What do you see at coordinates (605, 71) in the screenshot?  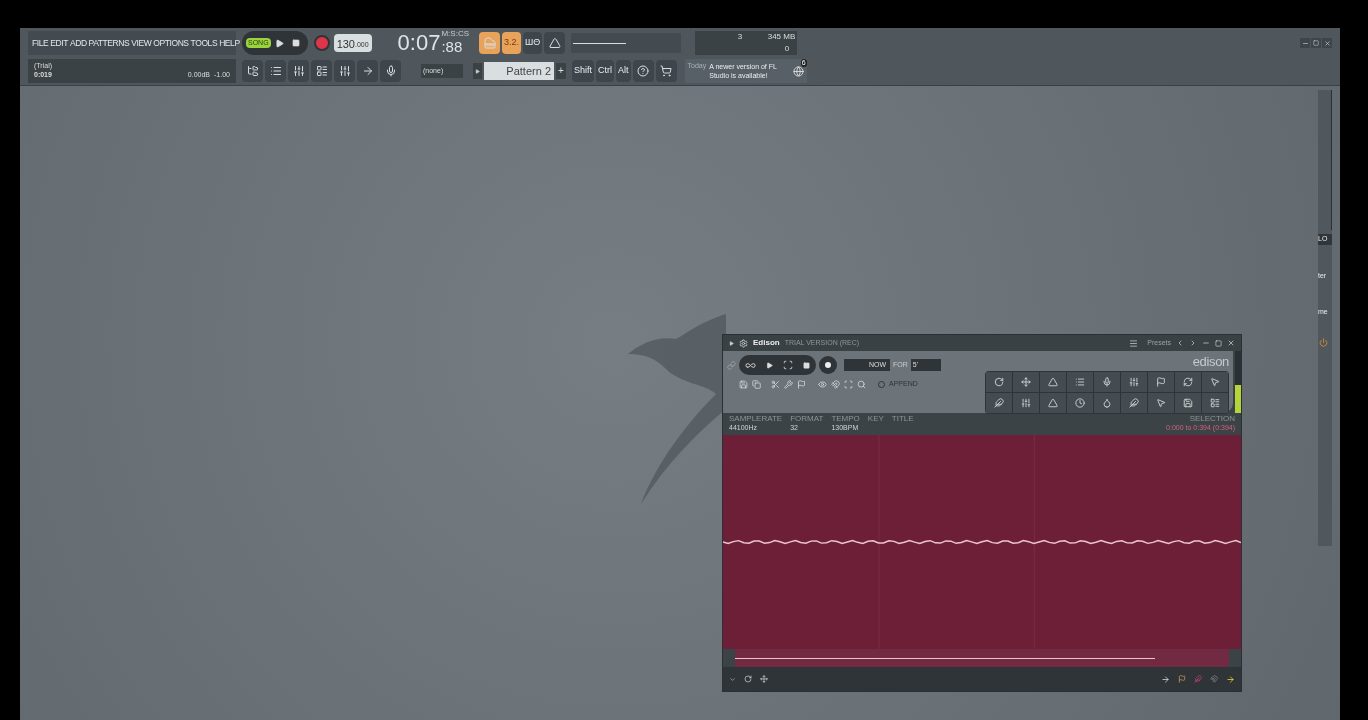 I see `modifier-key: Ctrl` at bounding box center [605, 71].